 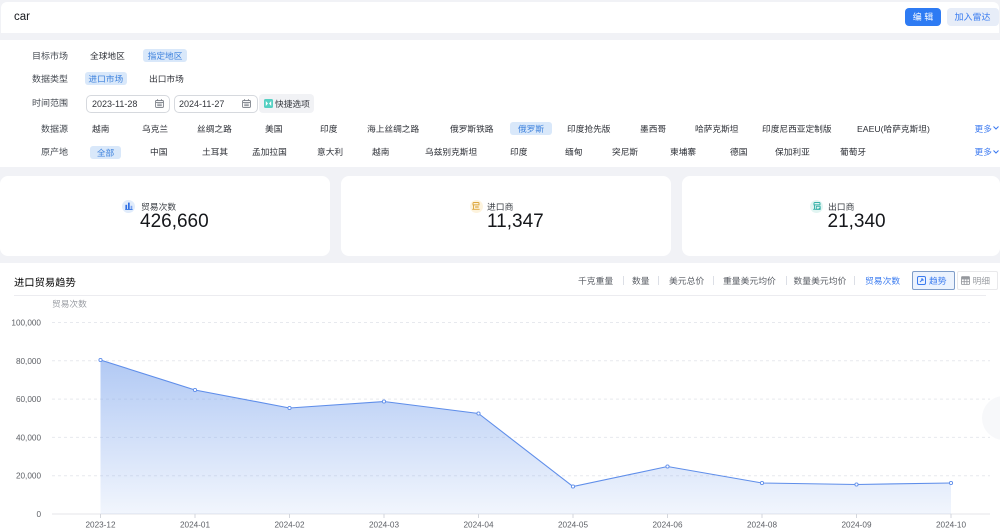 I want to click on svg-text: 2024-01, so click(x=195, y=524).